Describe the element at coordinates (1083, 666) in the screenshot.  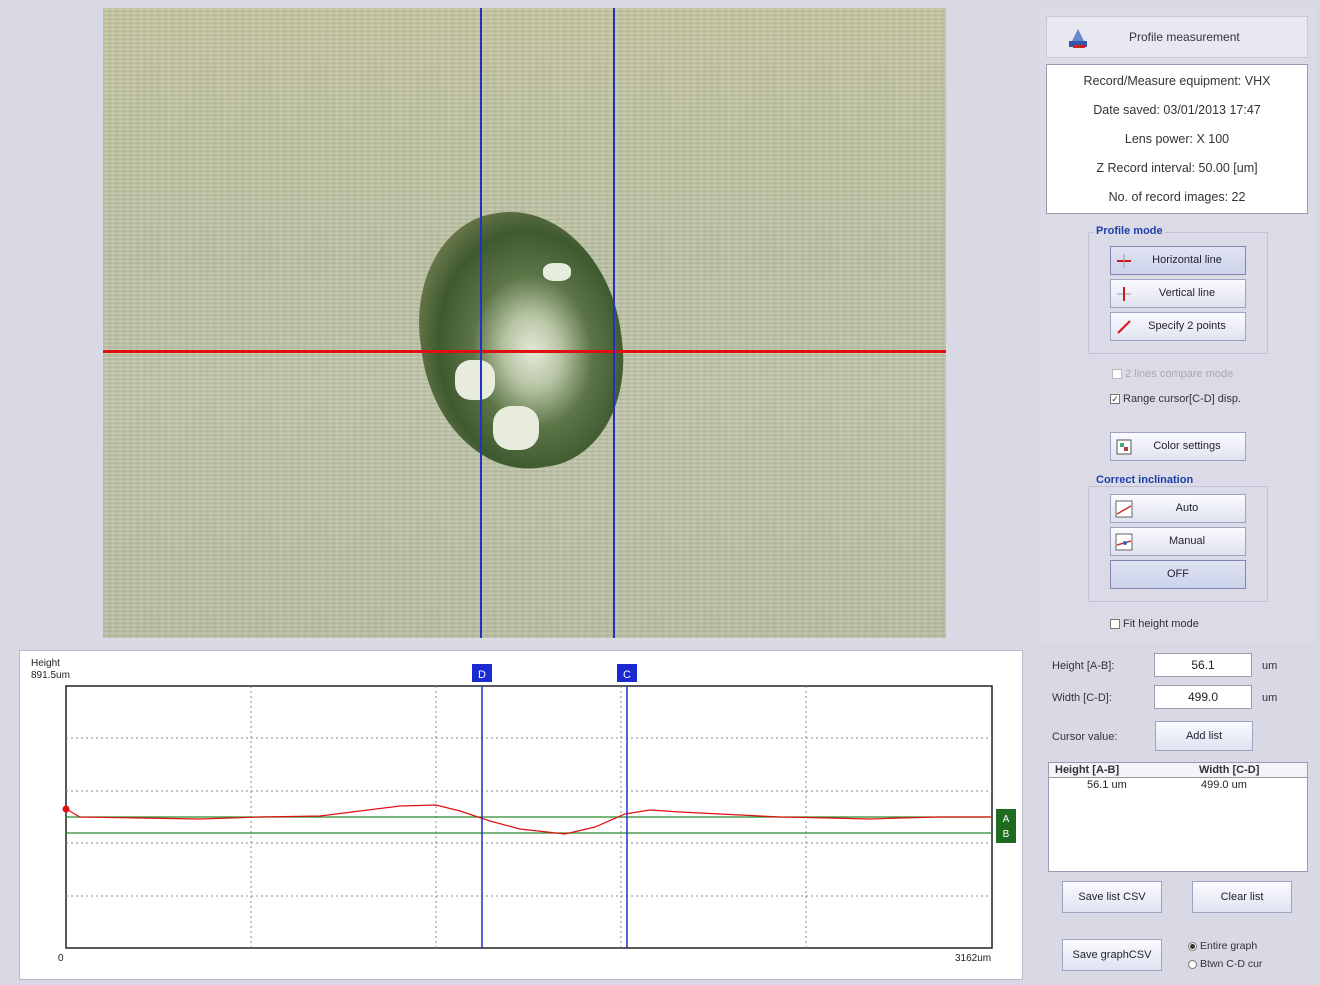
I see `height-label: Height [A-B]:` at that location.